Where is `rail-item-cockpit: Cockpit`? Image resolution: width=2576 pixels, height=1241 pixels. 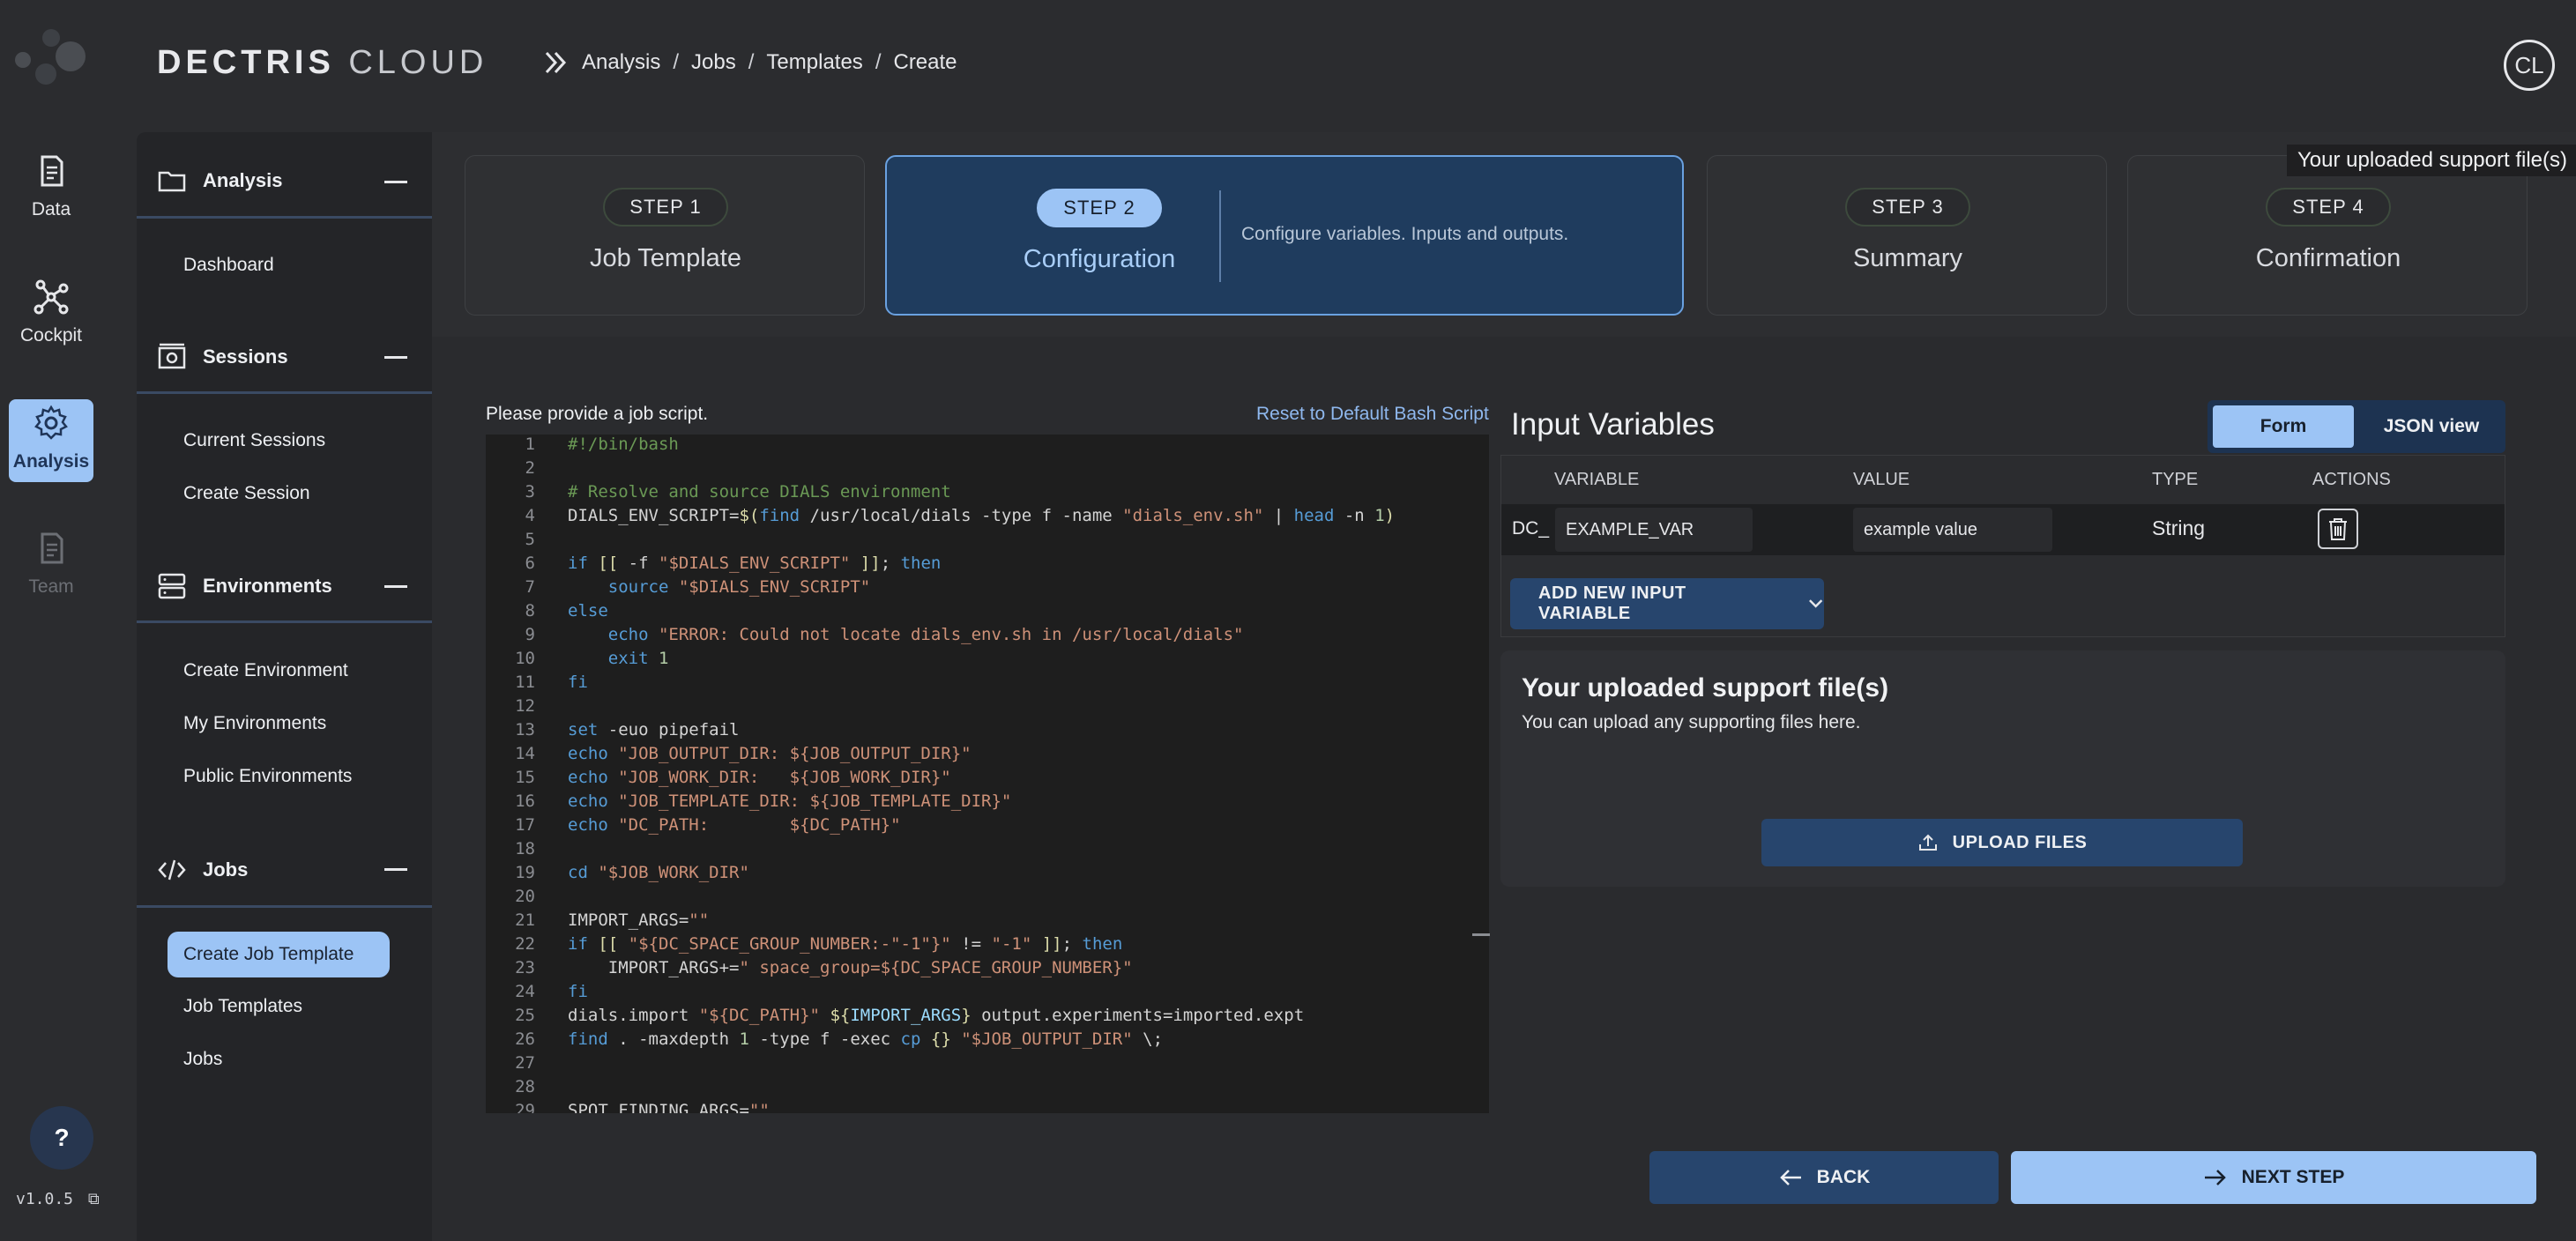
rail-item-cockpit: Cockpit is located at coordinates (51, 312).